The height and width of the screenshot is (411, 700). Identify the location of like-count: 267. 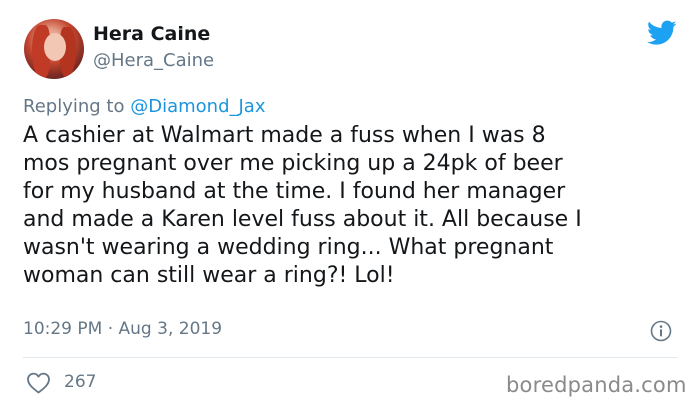
(80, 382).